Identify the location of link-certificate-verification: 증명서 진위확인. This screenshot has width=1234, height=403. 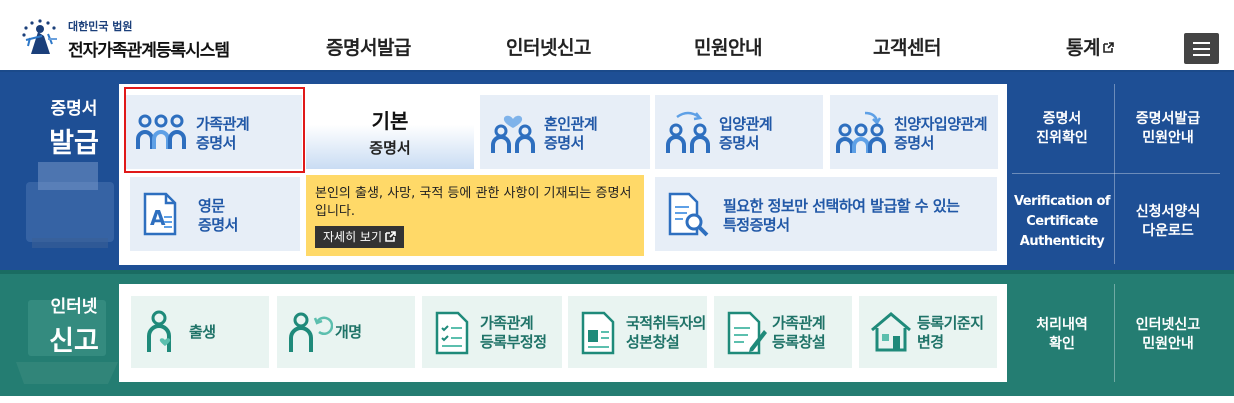
(1062, 129).